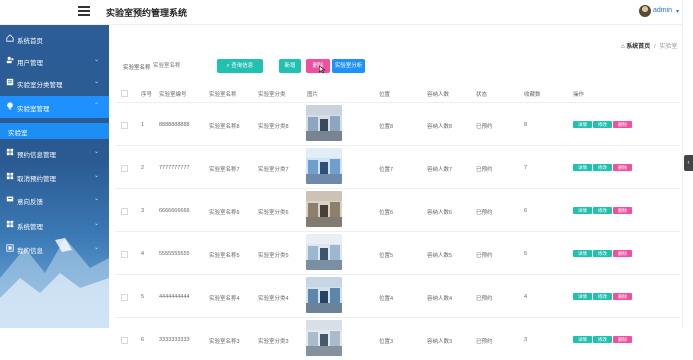 This screenshot has width=693, height=360. Describe the element at coordinates (54, 200) in the screenshot. I see `sidebar-item-feedback: 意向反馈 ⌄` at that location.